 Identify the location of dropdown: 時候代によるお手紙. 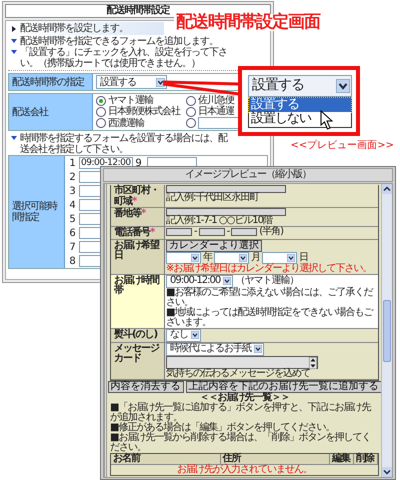
(215, 349).